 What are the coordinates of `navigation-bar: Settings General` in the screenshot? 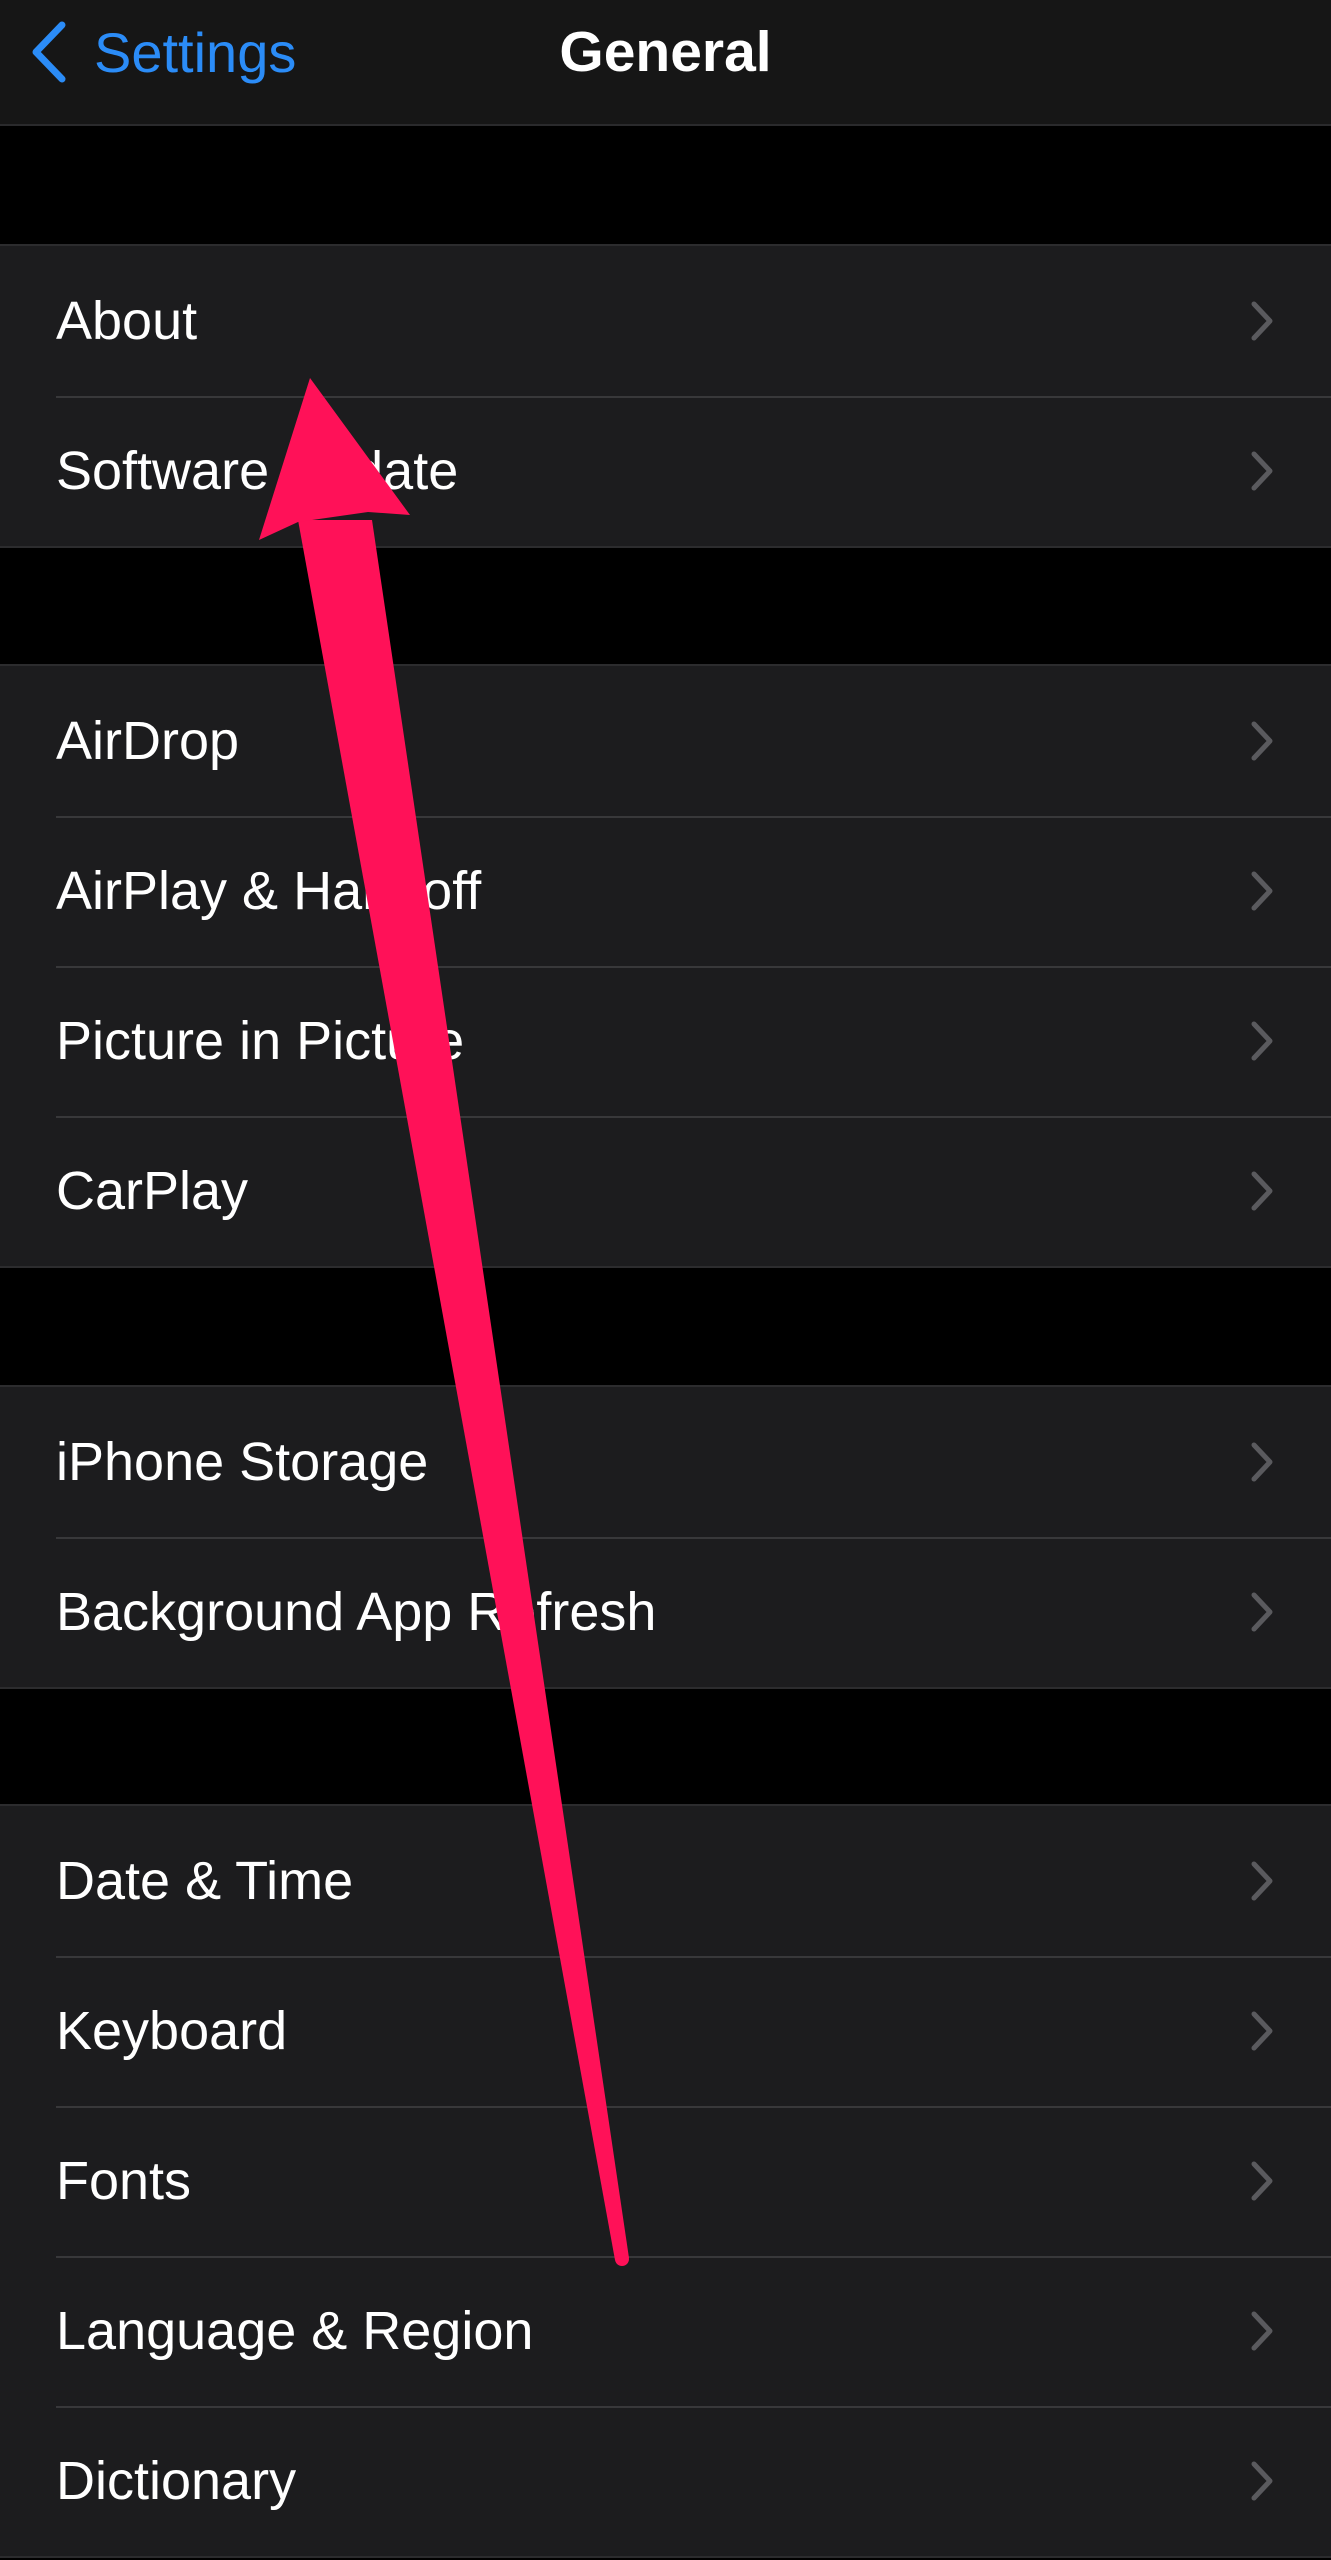 It's located at (665, 63).